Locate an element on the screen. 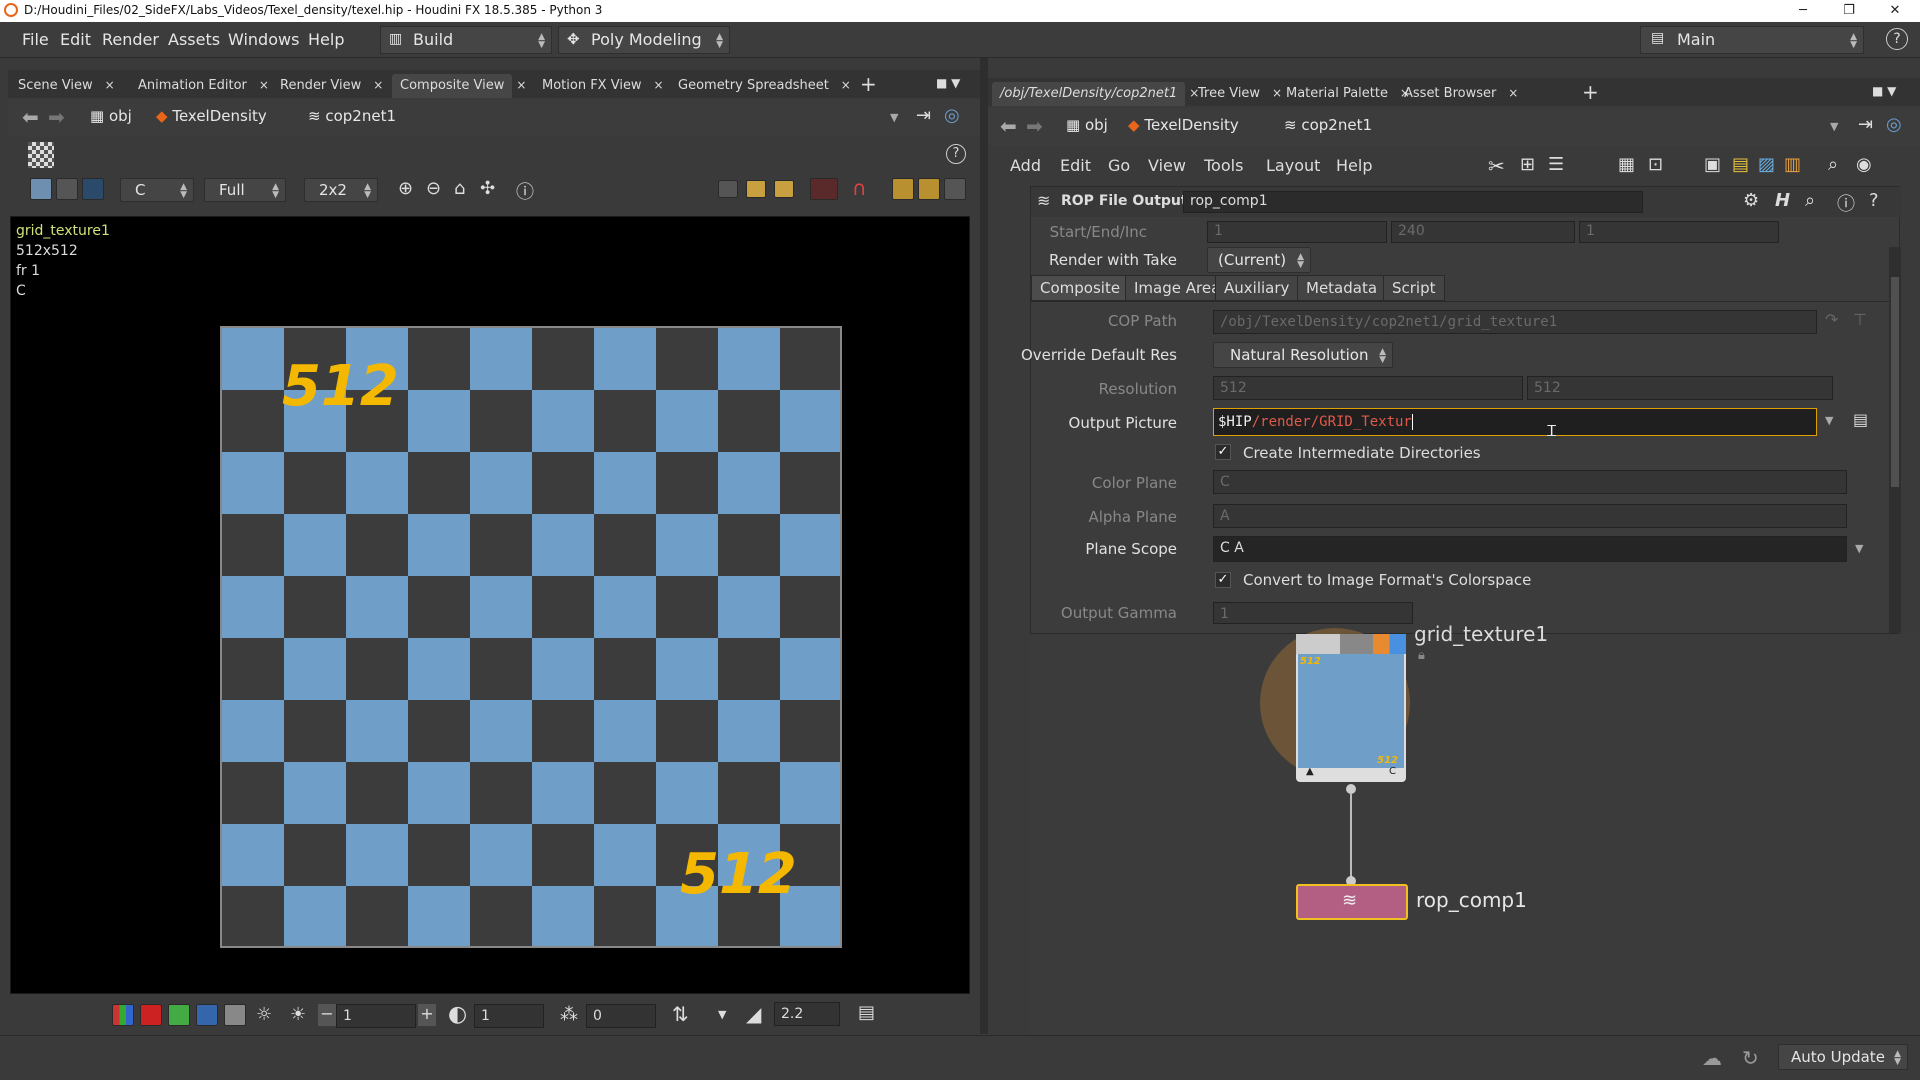 This screenshot has width=1920, height=1080. increment-field: 1 is located at coordinates (1679, 232).